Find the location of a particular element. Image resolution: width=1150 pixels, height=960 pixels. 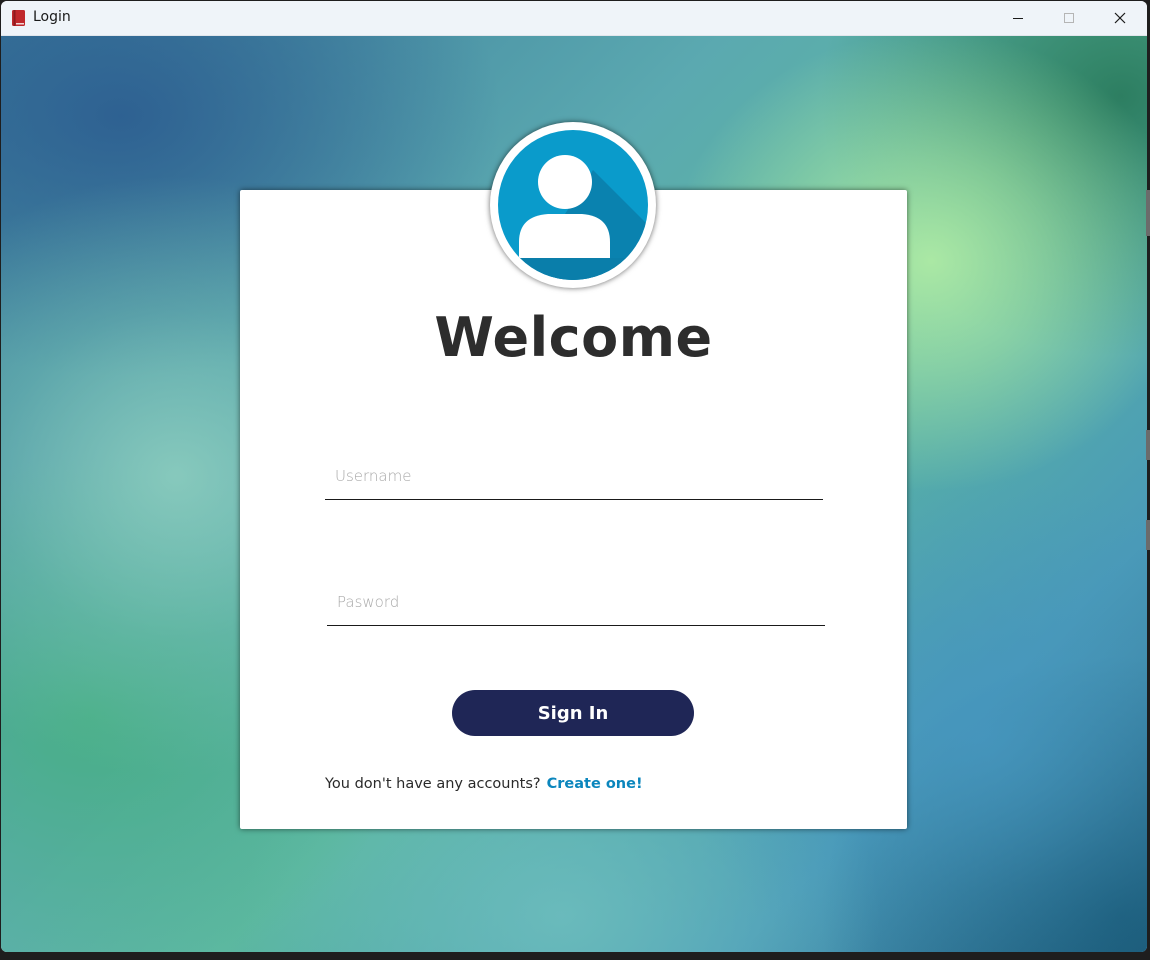

red-book-icon is located at coordinates (18, 18).